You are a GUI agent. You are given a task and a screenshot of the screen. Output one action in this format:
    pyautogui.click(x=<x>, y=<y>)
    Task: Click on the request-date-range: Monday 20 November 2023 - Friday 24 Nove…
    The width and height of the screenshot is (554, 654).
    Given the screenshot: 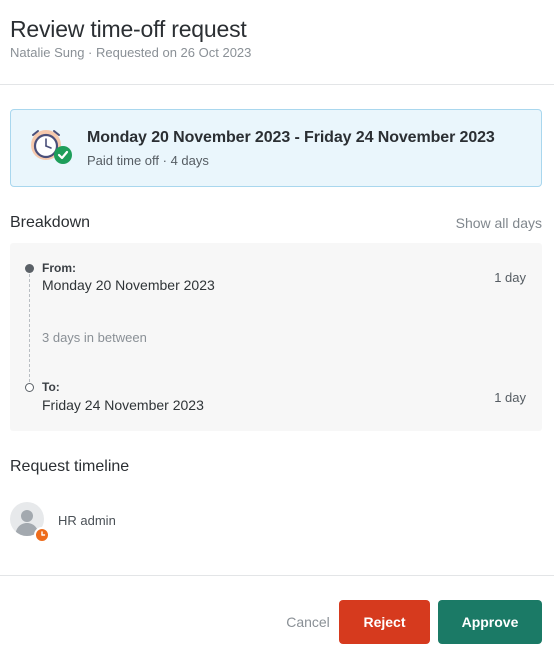 What is the action you would take?
    pyautogui.click(x=291, y=137)
    